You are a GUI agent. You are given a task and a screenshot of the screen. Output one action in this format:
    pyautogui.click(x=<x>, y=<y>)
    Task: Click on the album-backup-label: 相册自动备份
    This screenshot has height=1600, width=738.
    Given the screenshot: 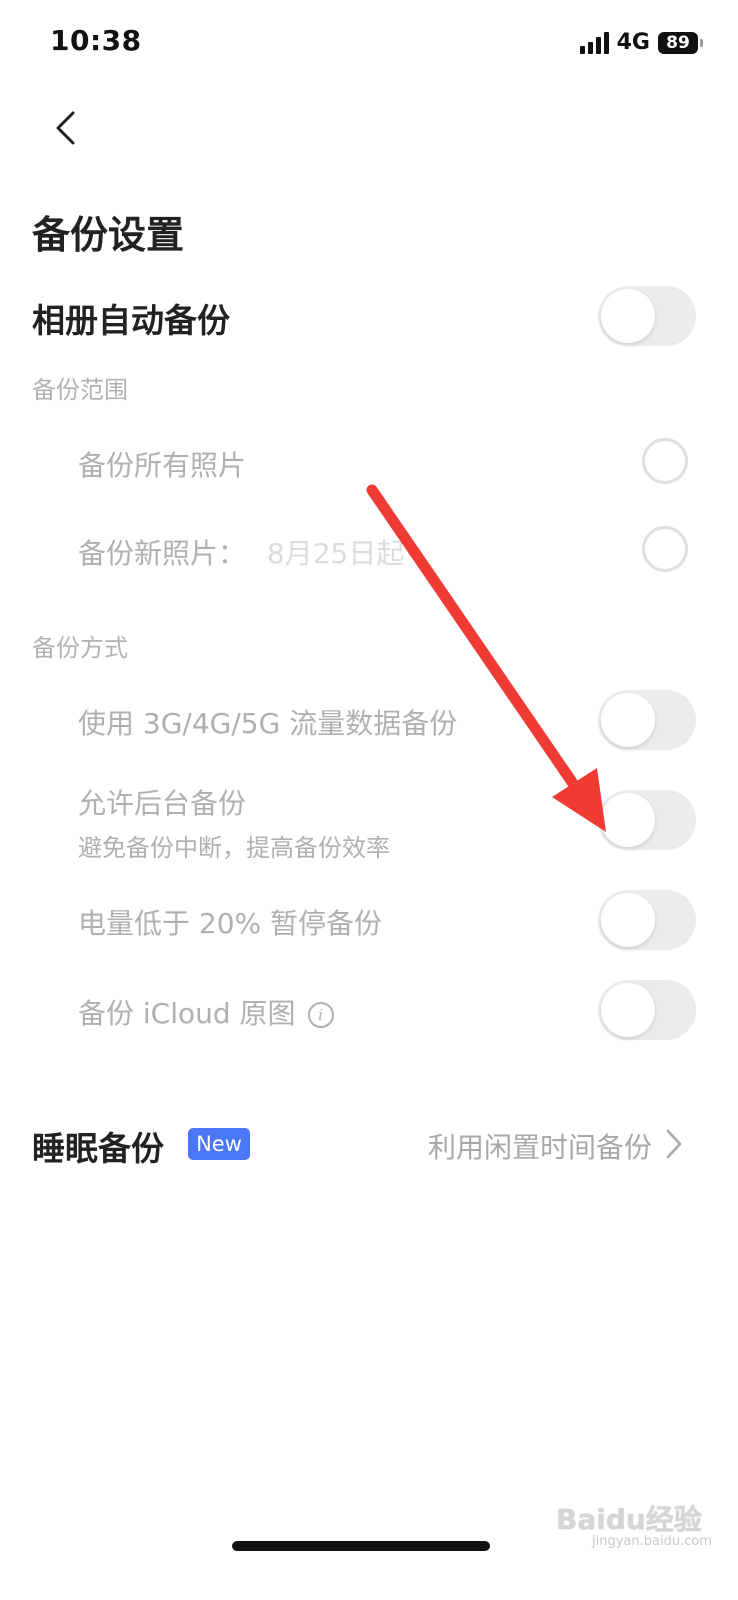 What is the action you would take?
    pyautogui.click(x=131, y=320)
    